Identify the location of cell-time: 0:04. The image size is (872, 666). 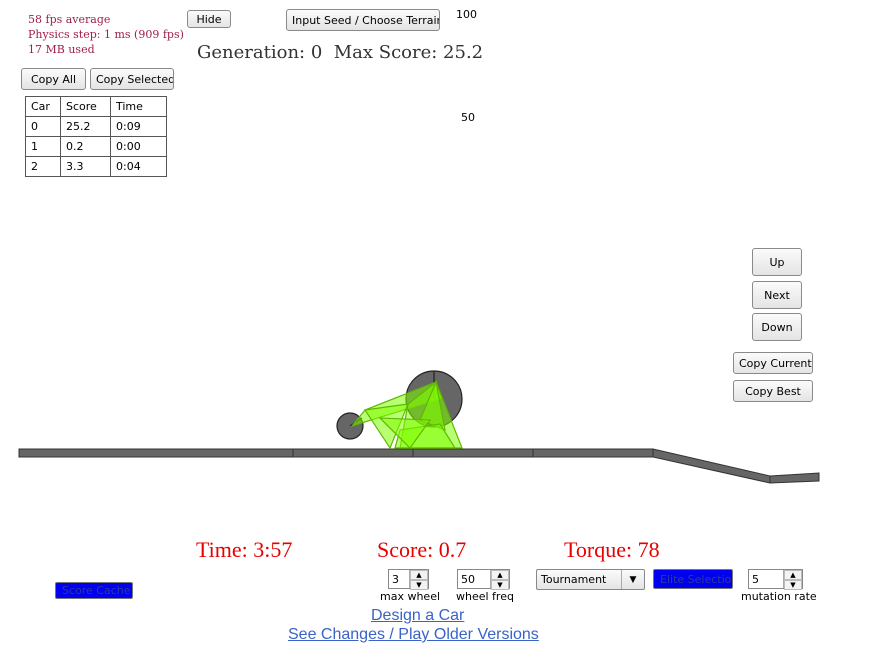
(138, 166).